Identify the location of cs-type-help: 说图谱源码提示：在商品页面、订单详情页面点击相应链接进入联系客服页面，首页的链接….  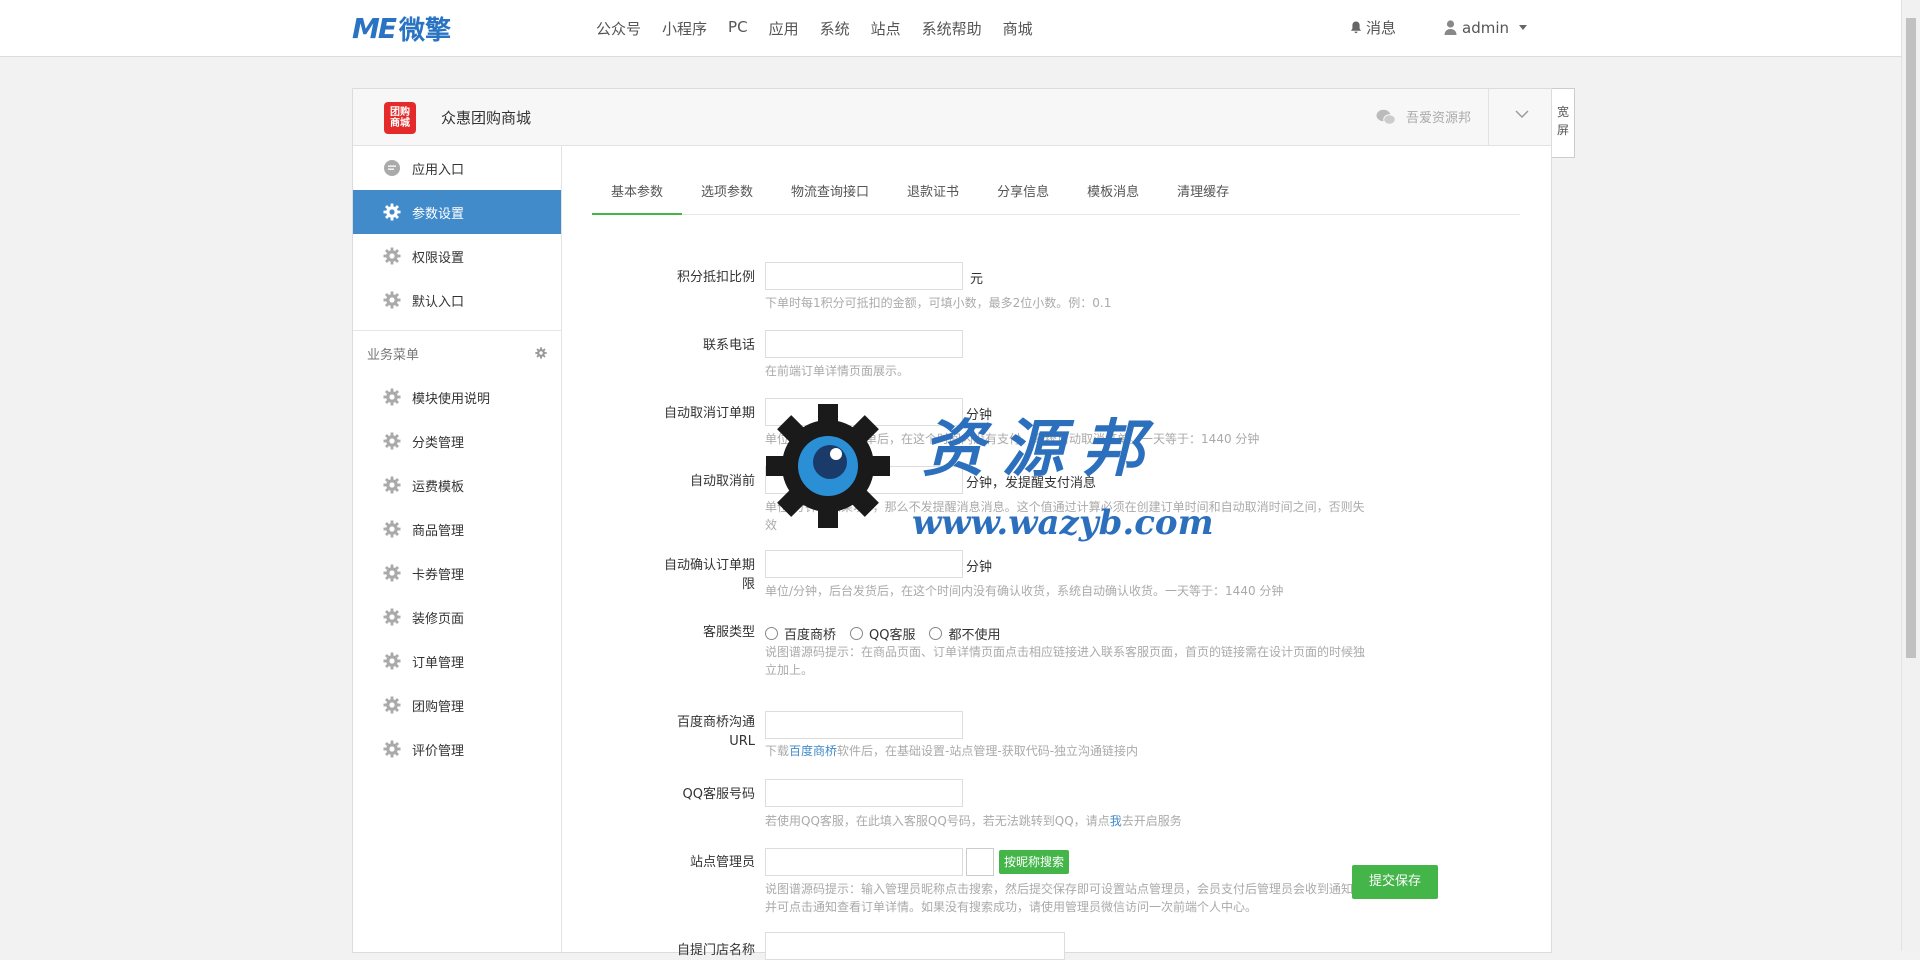
(1065, 661).